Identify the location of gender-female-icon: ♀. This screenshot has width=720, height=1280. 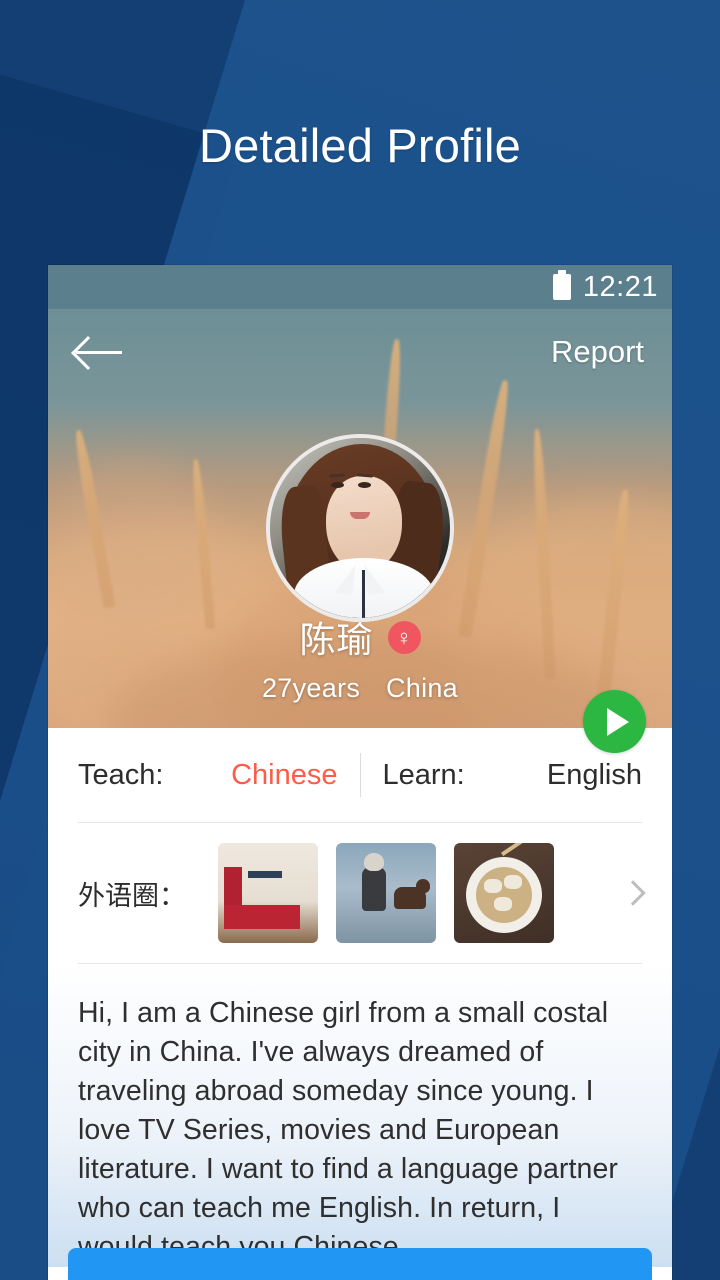
(404, 637).